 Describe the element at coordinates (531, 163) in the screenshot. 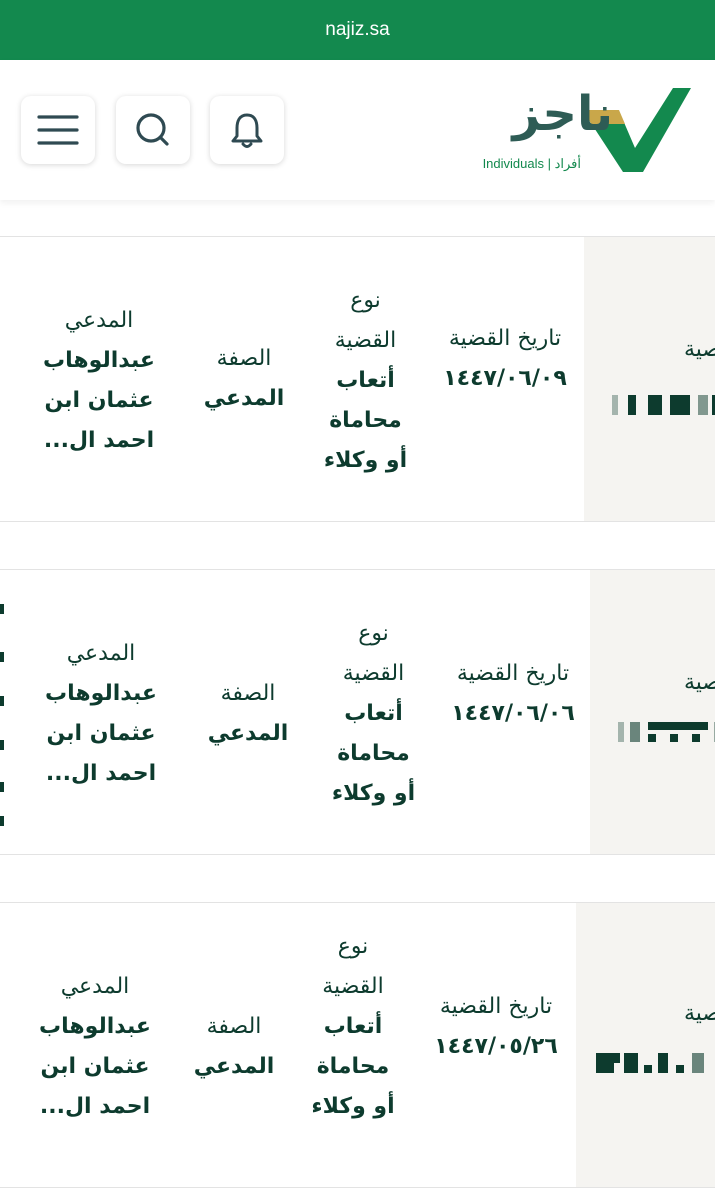

I see `logo-subtitle: Individuals | أفراد` at that location.